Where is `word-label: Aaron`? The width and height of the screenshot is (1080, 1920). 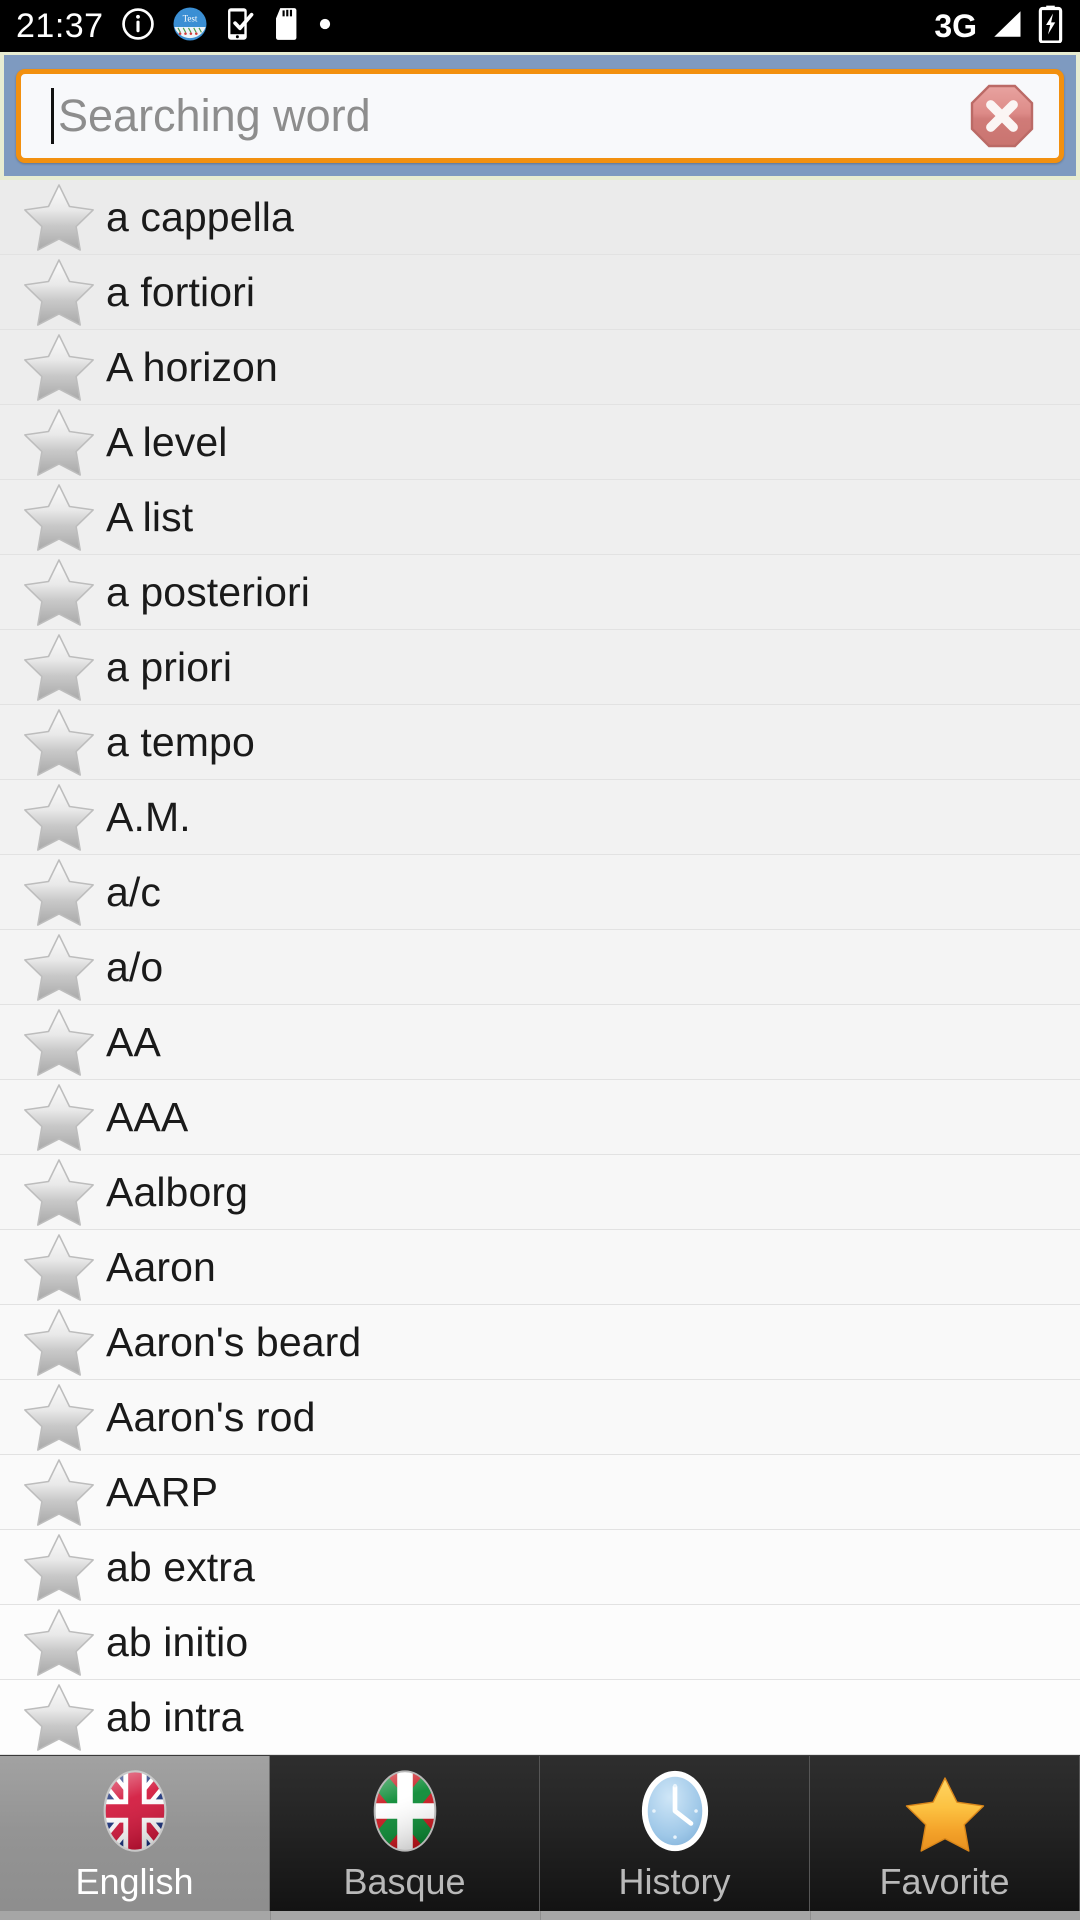 word-label: Aaron is located at coordinates (161, 1266).